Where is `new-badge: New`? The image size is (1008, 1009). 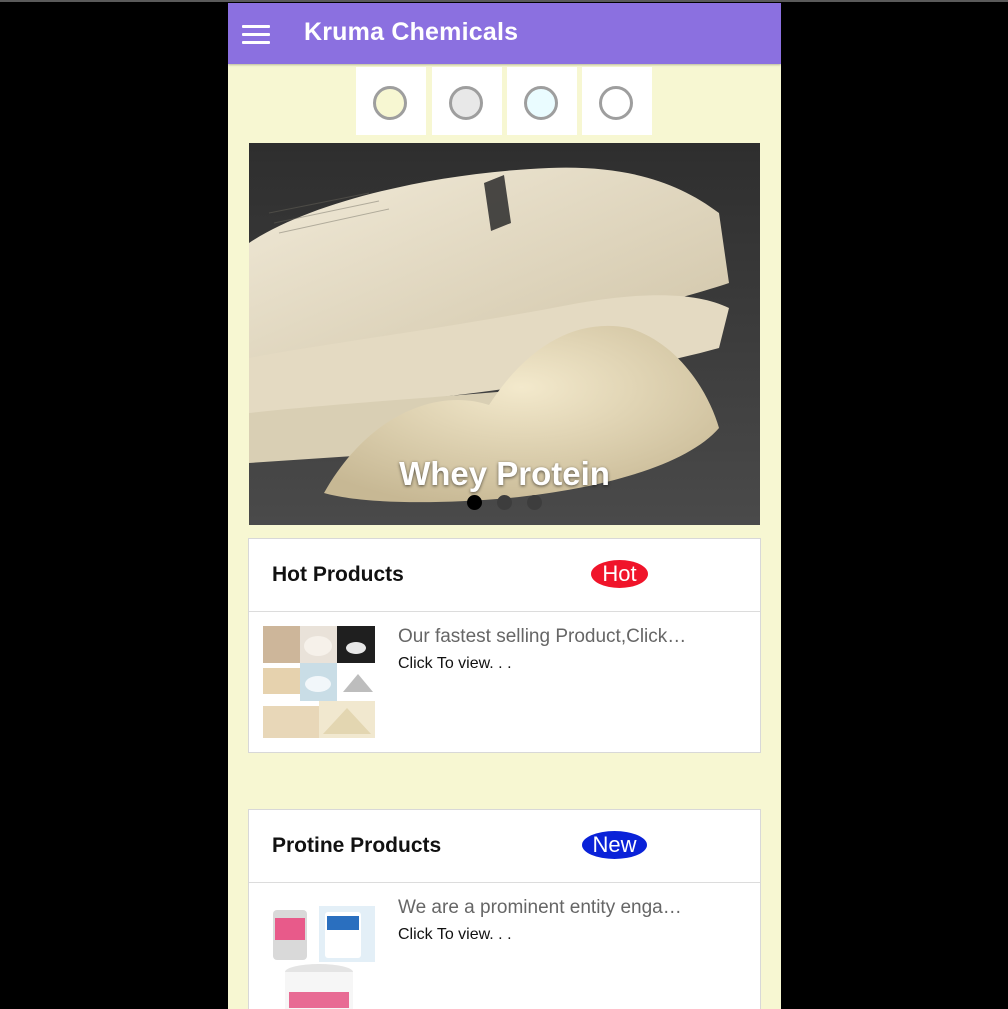
new-badge: New is located at coordinates (614, 845).